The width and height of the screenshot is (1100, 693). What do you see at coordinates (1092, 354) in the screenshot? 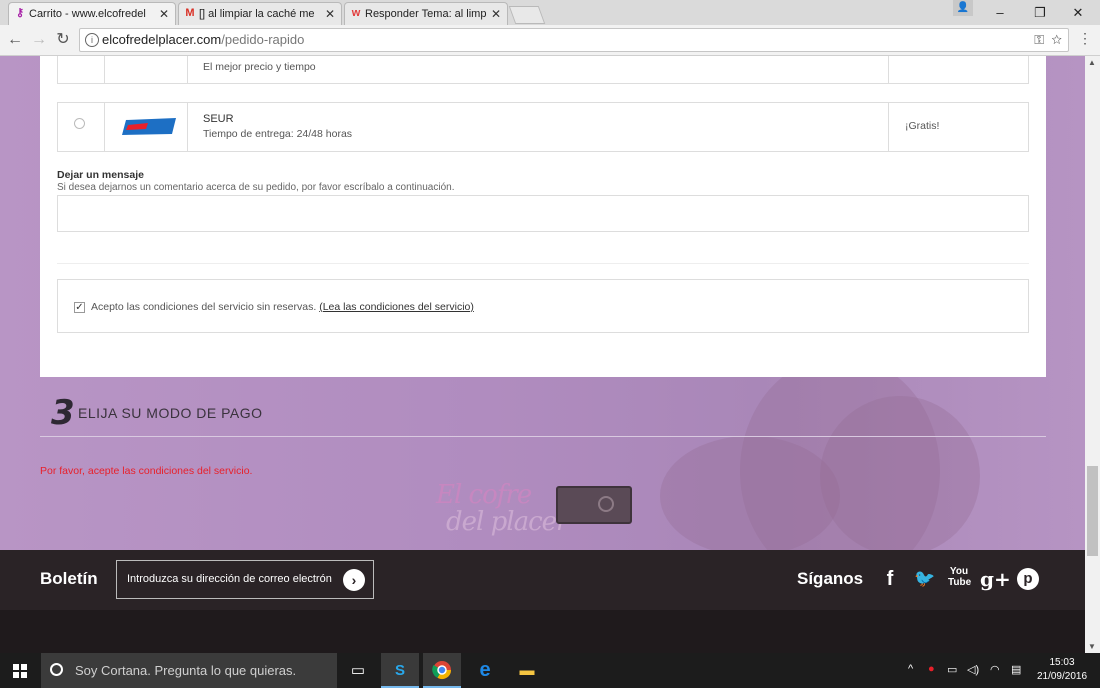
I see `page-scrollbar: ▲ ▼` at bounding box center [1092, 354].